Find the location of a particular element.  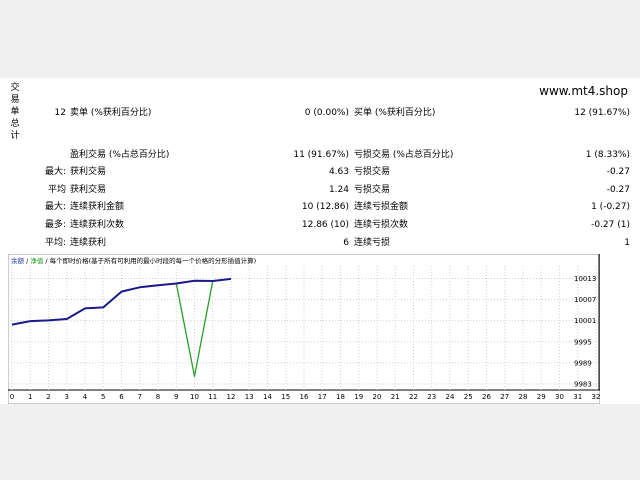

buy-label: 买单 (%获利百分比) is located at coordinates (395, 113).